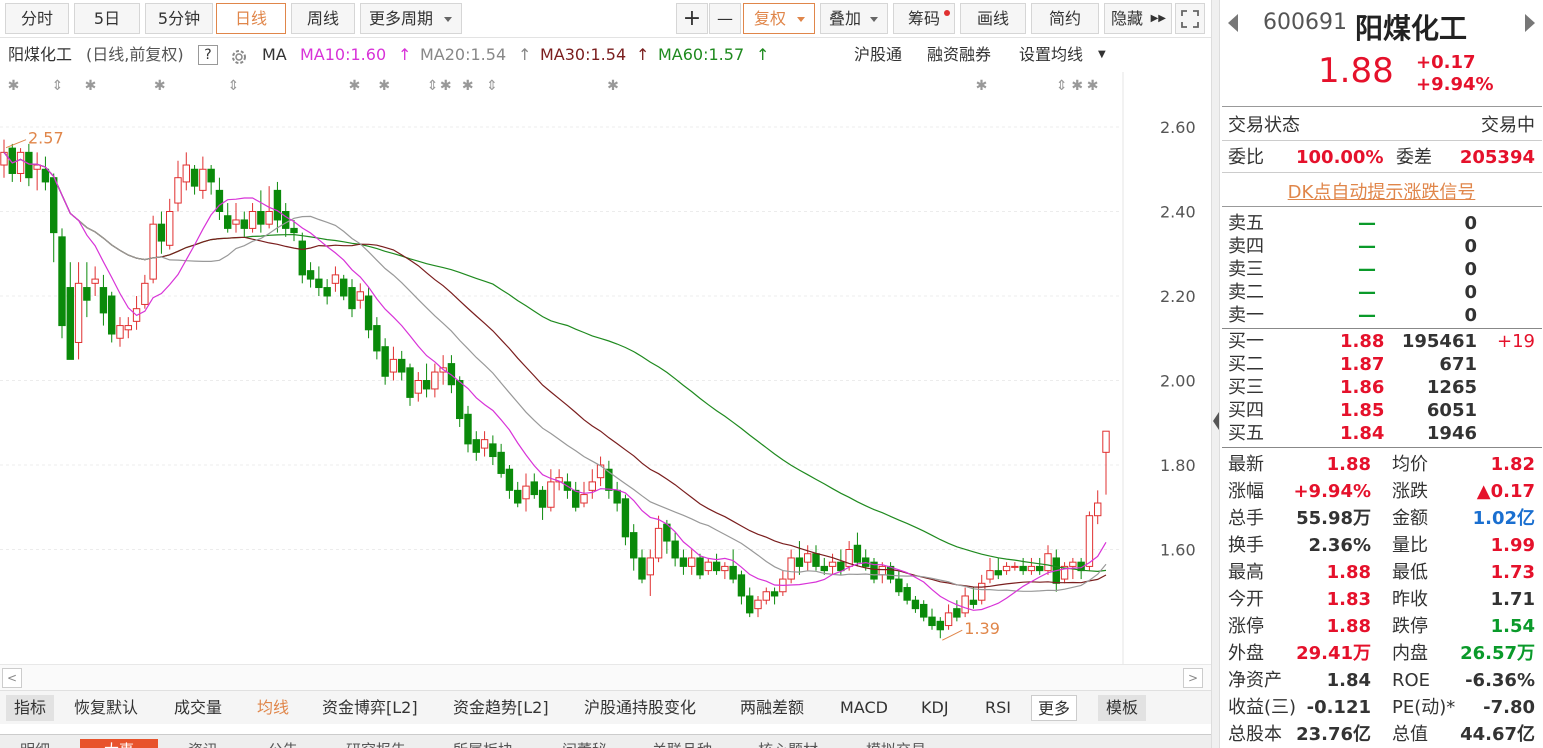  Describe the element at coordinates (583, 54) in the screenshot. I see `ma30-value: MA30:1.54` at that location.